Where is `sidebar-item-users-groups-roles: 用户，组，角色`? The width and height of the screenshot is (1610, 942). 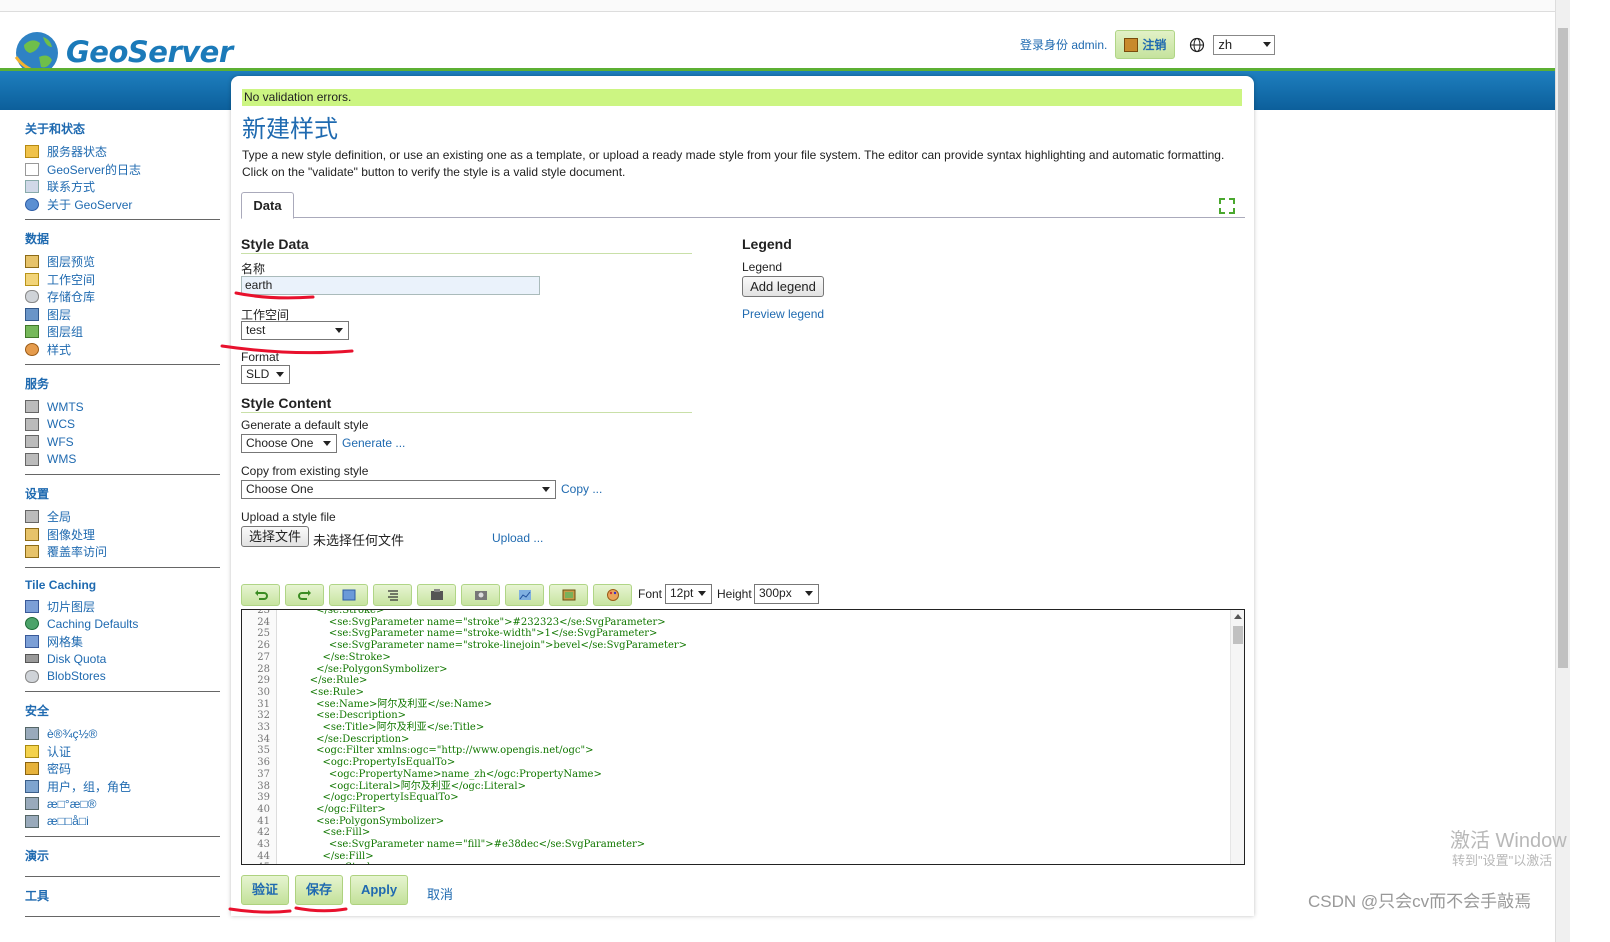 sidebar-item-users-groups-roles: 用户，组，角色 is located at coordinates (122, 787).